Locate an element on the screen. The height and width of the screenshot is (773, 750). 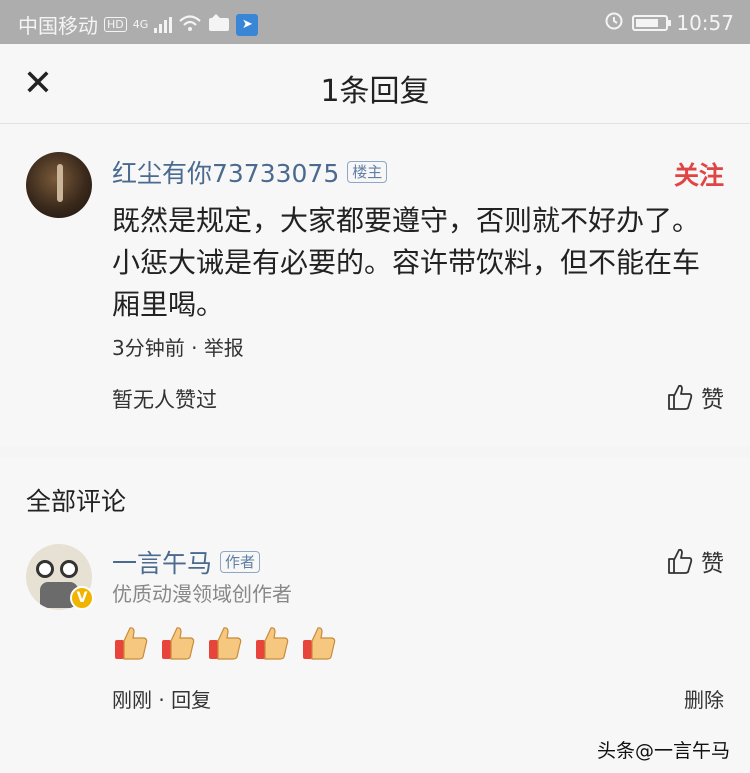
delete-button: 删除 is located at coordinates (704, 698).